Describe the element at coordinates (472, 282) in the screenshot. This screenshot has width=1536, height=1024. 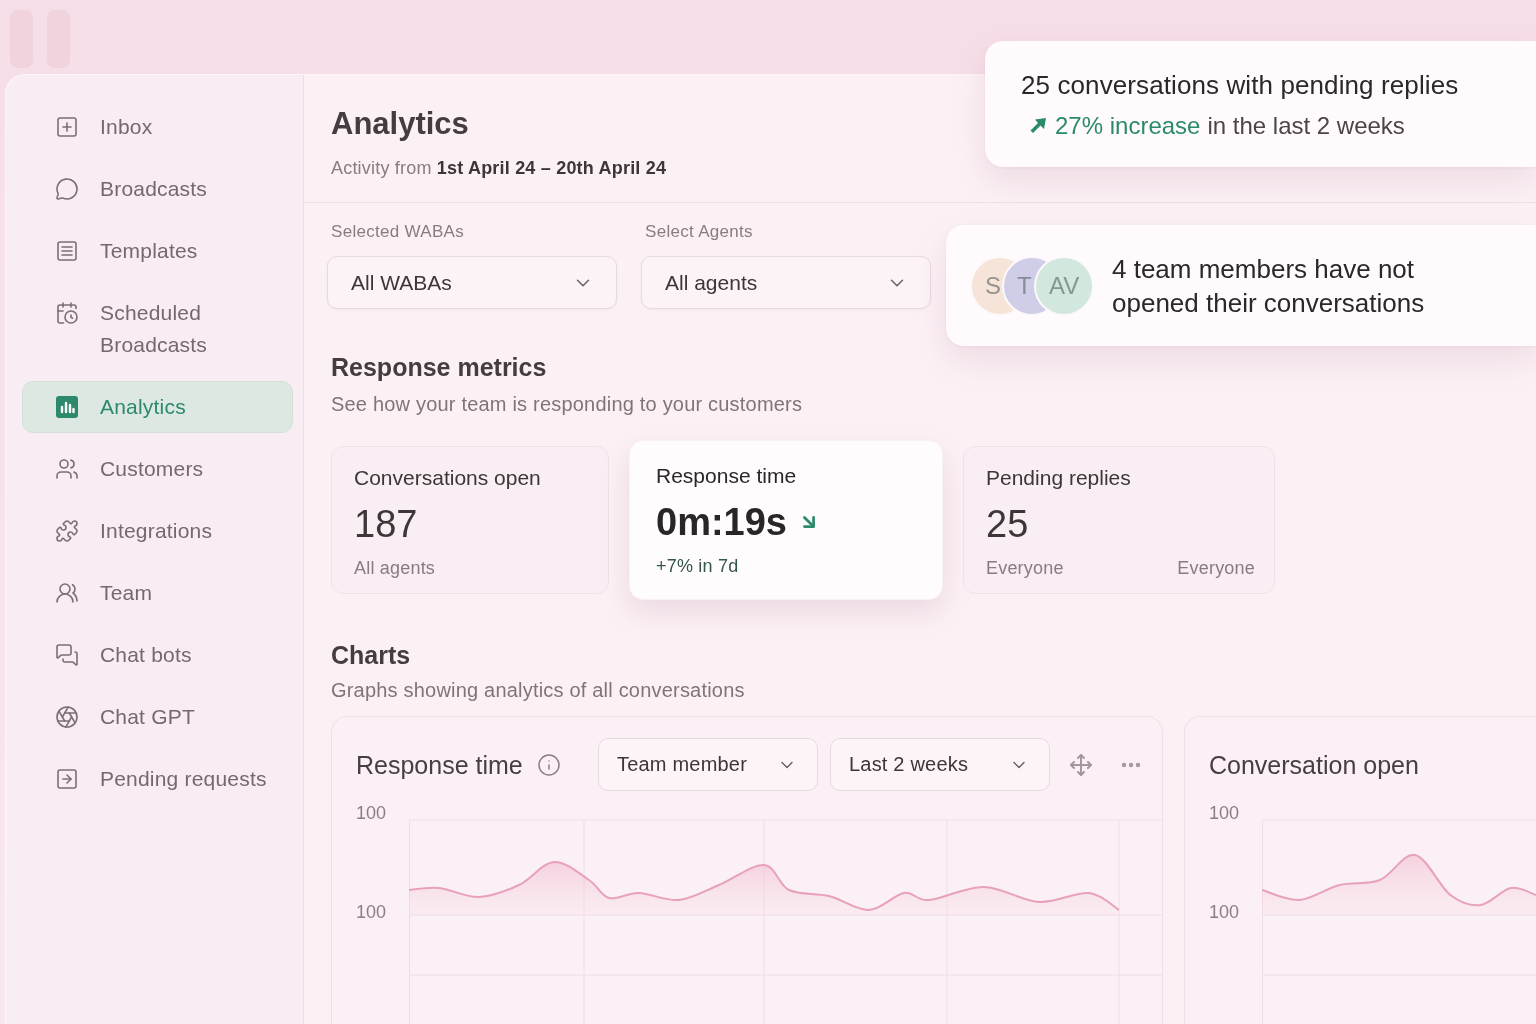
I see `select-dropdown: All WABAs` at that location.